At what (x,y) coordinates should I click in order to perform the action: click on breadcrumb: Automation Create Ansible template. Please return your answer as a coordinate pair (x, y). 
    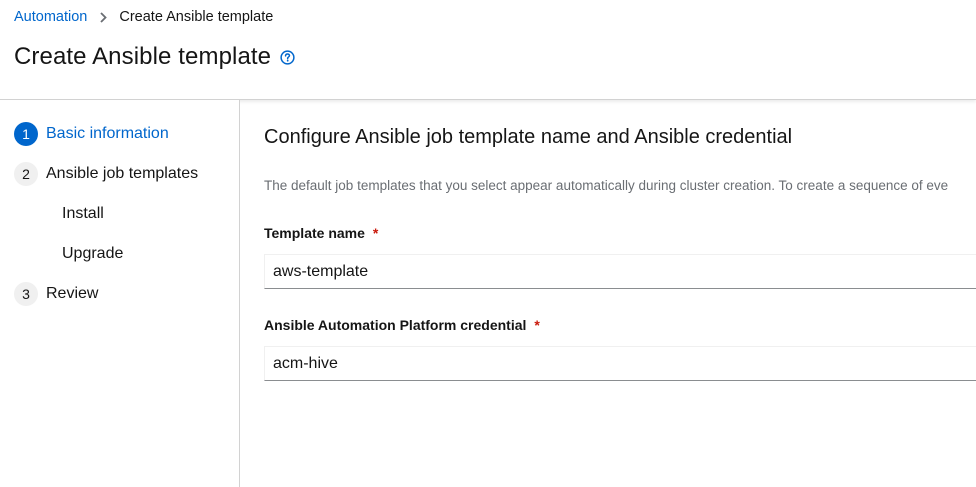
    Looking at the image, I should click on (143, 17).